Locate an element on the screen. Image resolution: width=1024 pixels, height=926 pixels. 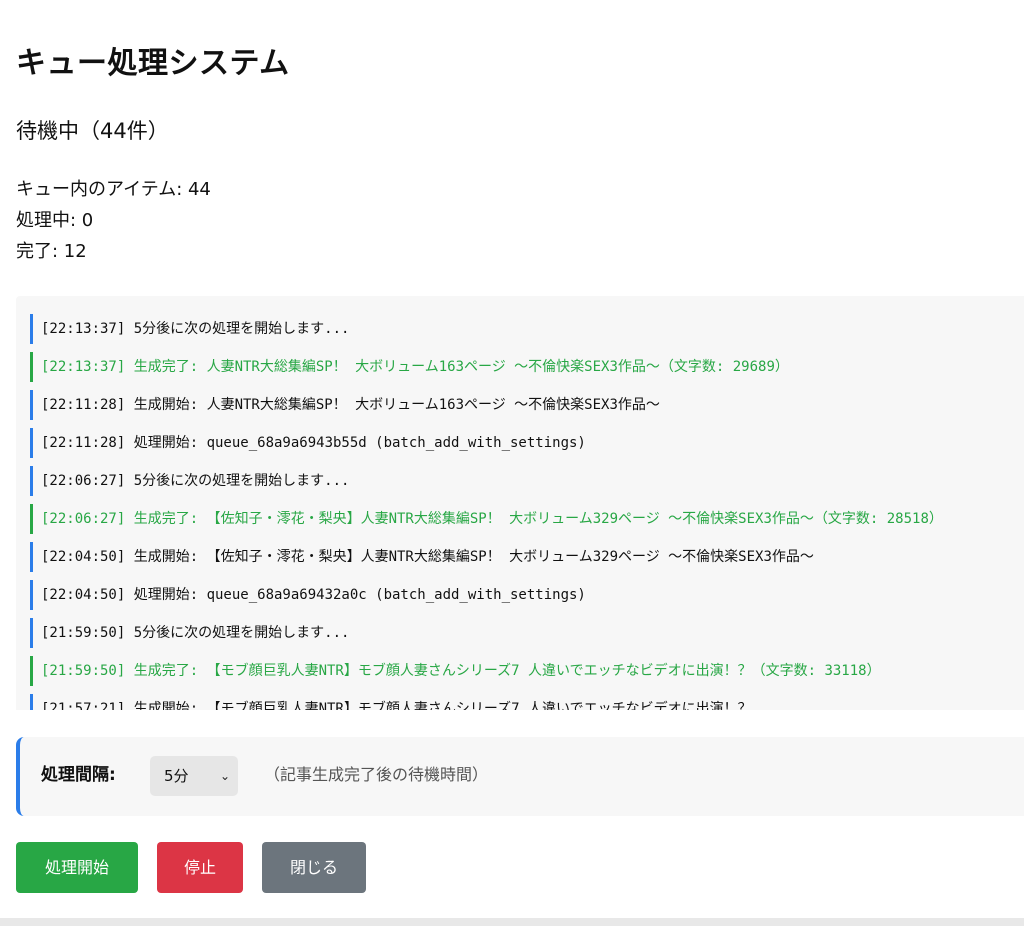
start-button: 処理開始 is located at coordinates (77, 867).